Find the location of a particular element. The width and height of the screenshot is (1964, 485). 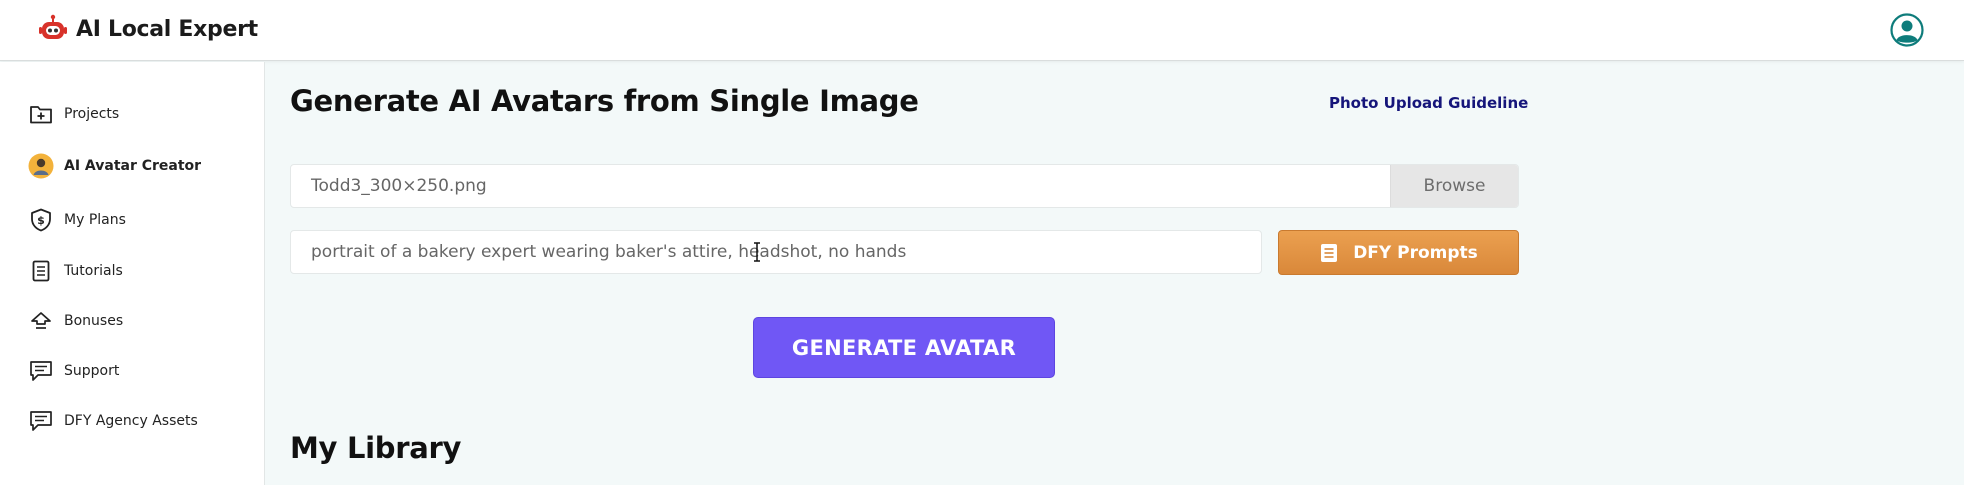

dfy-prompts-button: DFY Prompts is located at coordinates (1398, 252).